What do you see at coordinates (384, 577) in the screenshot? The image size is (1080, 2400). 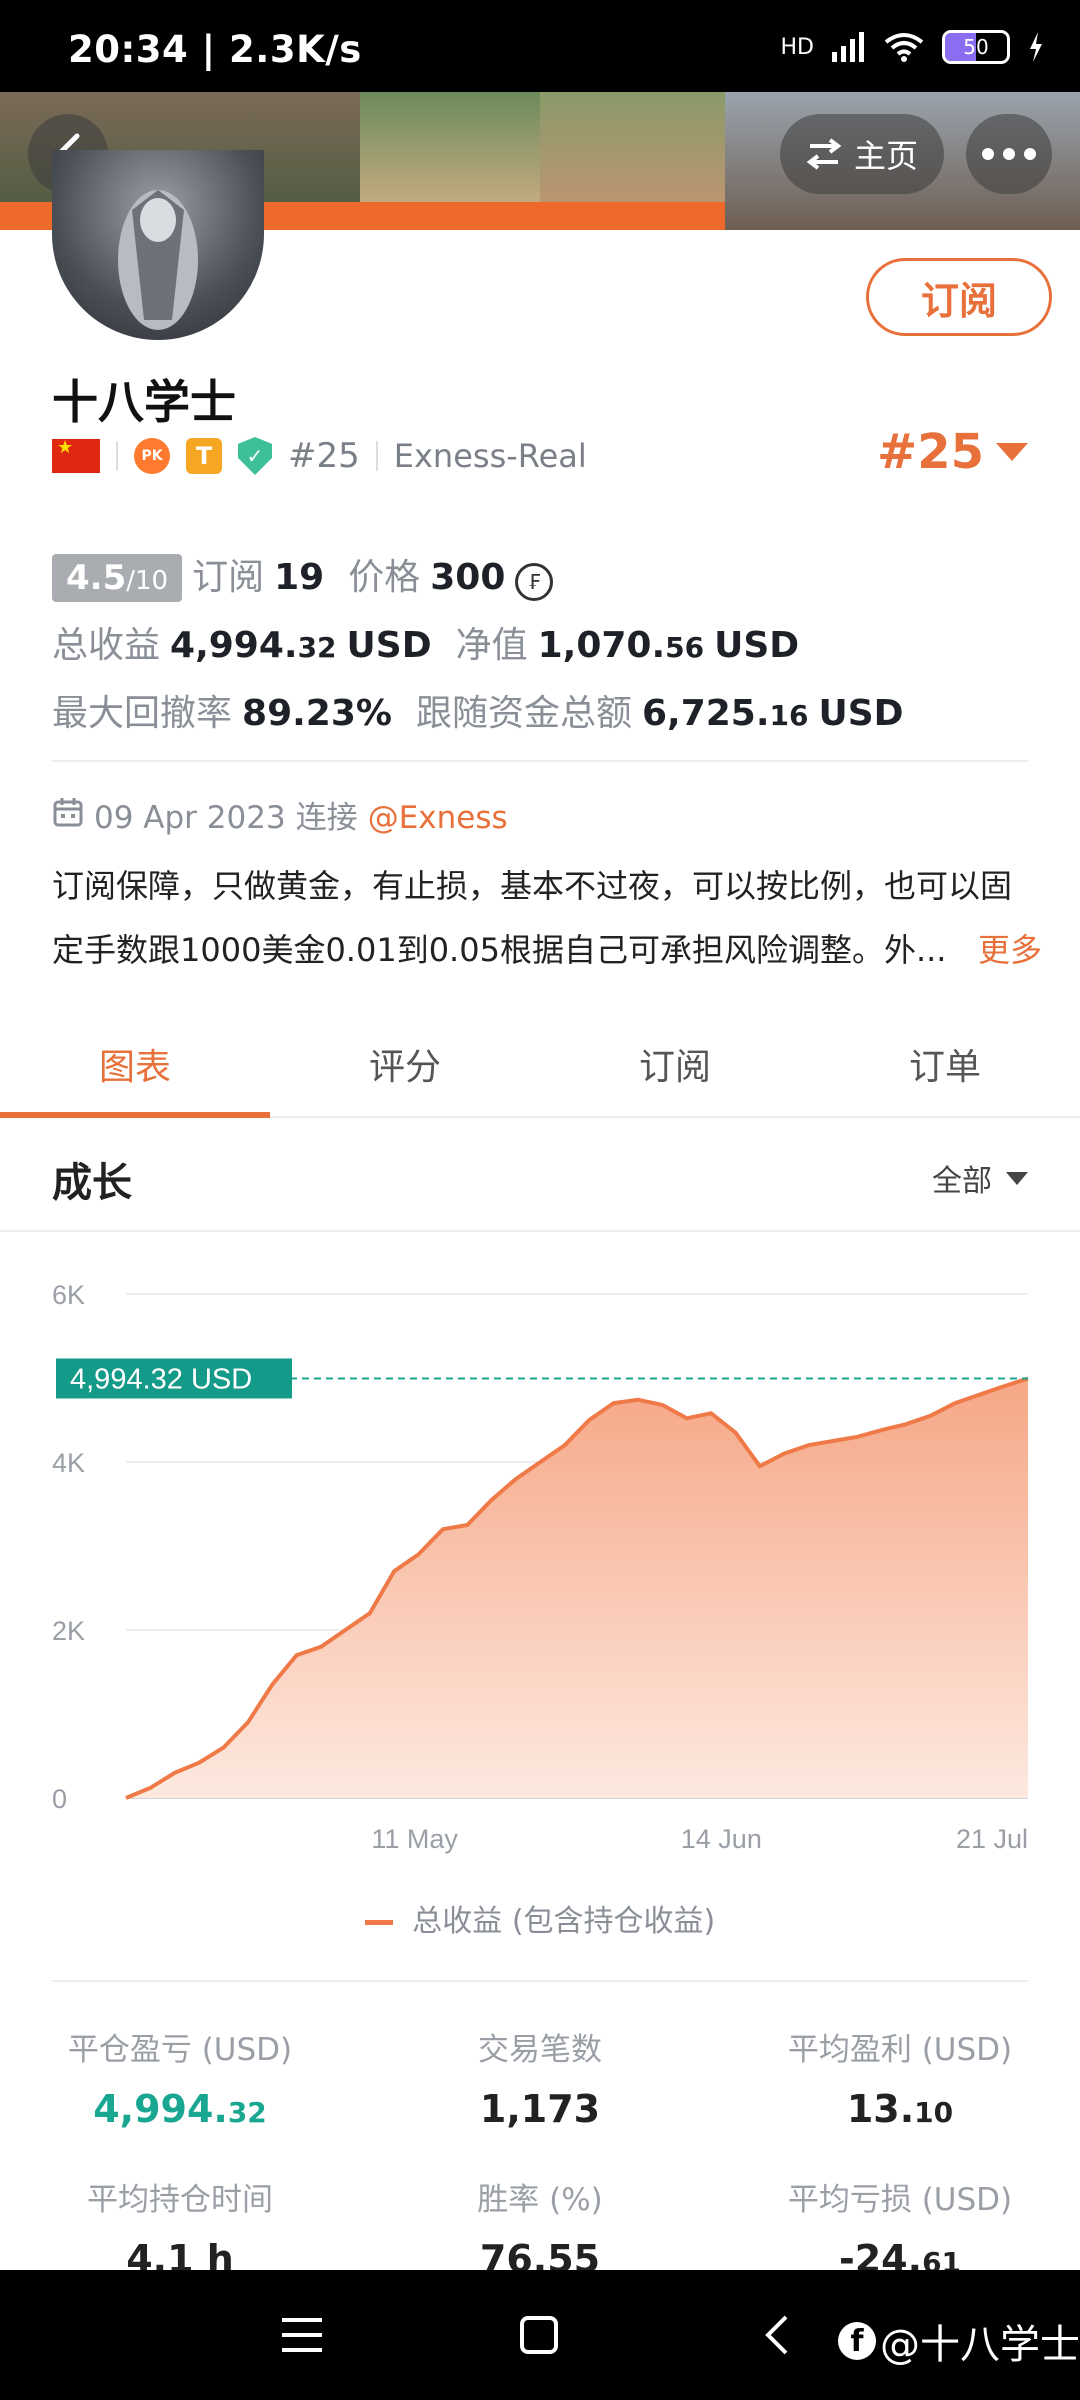 I see `price-label: 价格` at bounding box center [384, 577].